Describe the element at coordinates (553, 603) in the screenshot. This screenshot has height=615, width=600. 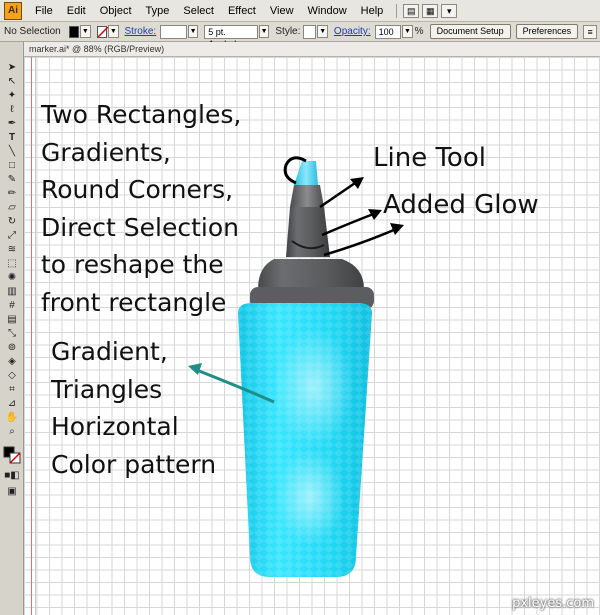
I see `watermark: pxleyes.com` at that location.